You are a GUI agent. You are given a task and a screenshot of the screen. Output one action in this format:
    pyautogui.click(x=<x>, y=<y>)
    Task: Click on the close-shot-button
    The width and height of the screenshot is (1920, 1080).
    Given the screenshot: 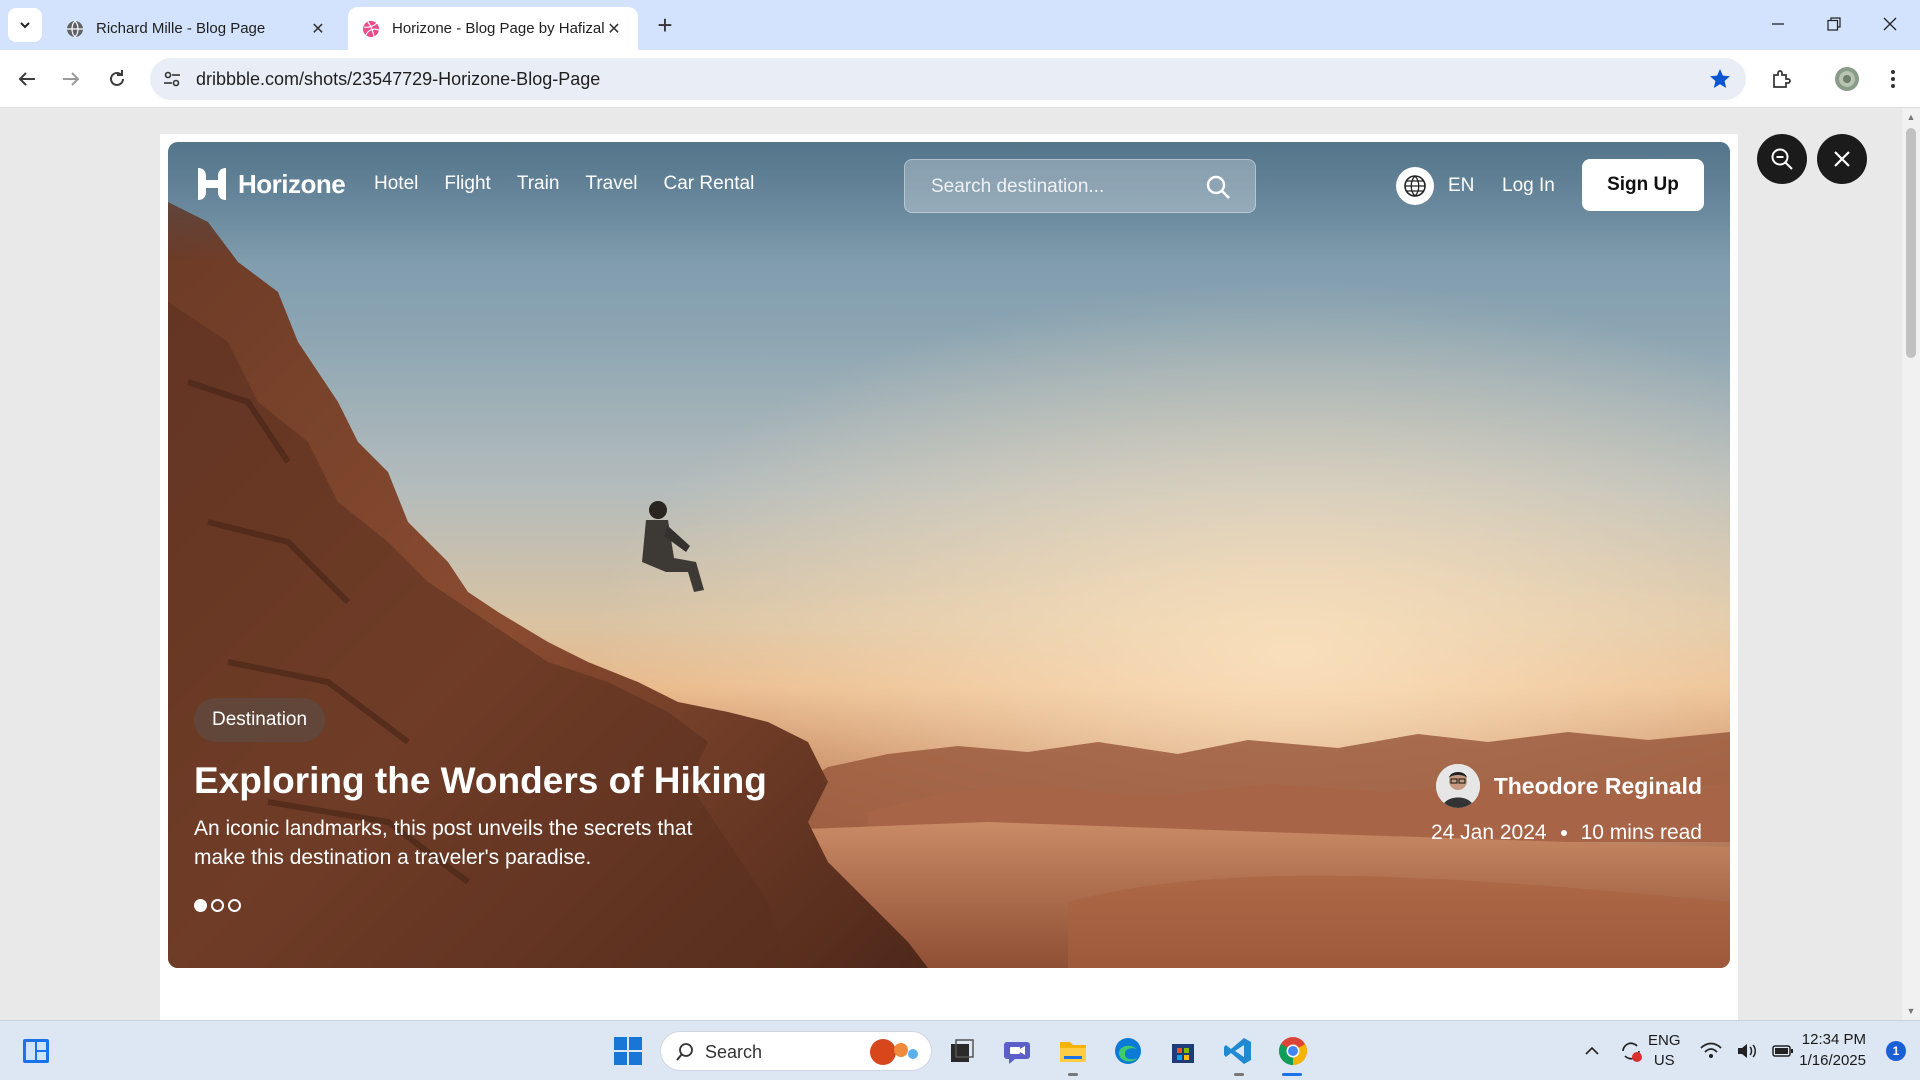 What is the action you would take?
    pyautogui.click(x=1842, y=159)
    